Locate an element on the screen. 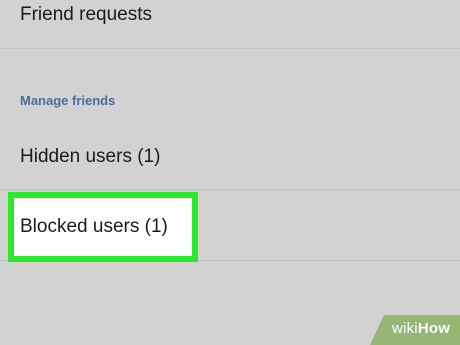 Image resolution: width=460 pixels, height=345 pixels. hidden-users-label: Hidden users (1) is located at coordinates (90, 156).